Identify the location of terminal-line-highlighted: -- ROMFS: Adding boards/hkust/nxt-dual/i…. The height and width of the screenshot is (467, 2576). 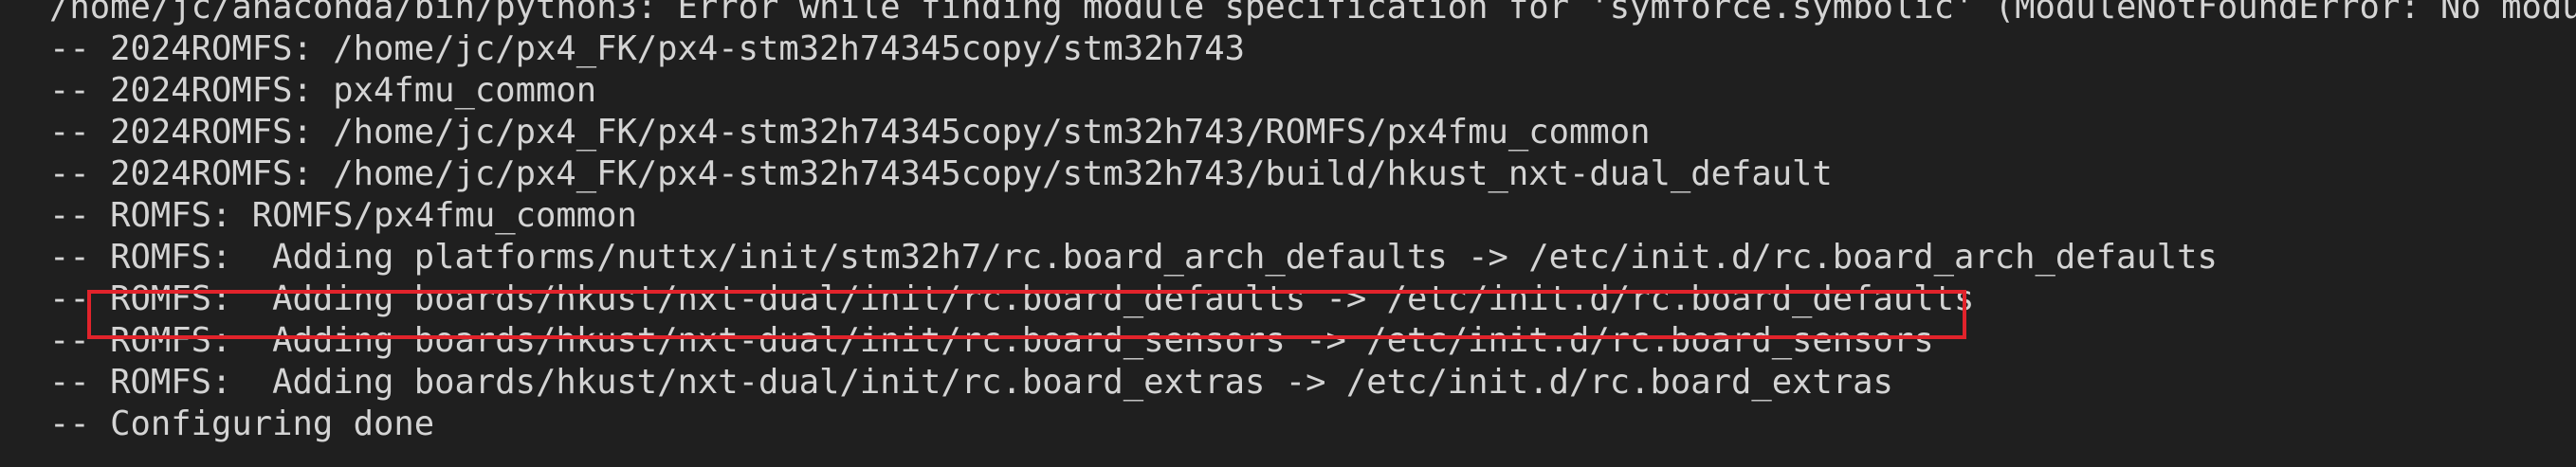
(1012, 298).